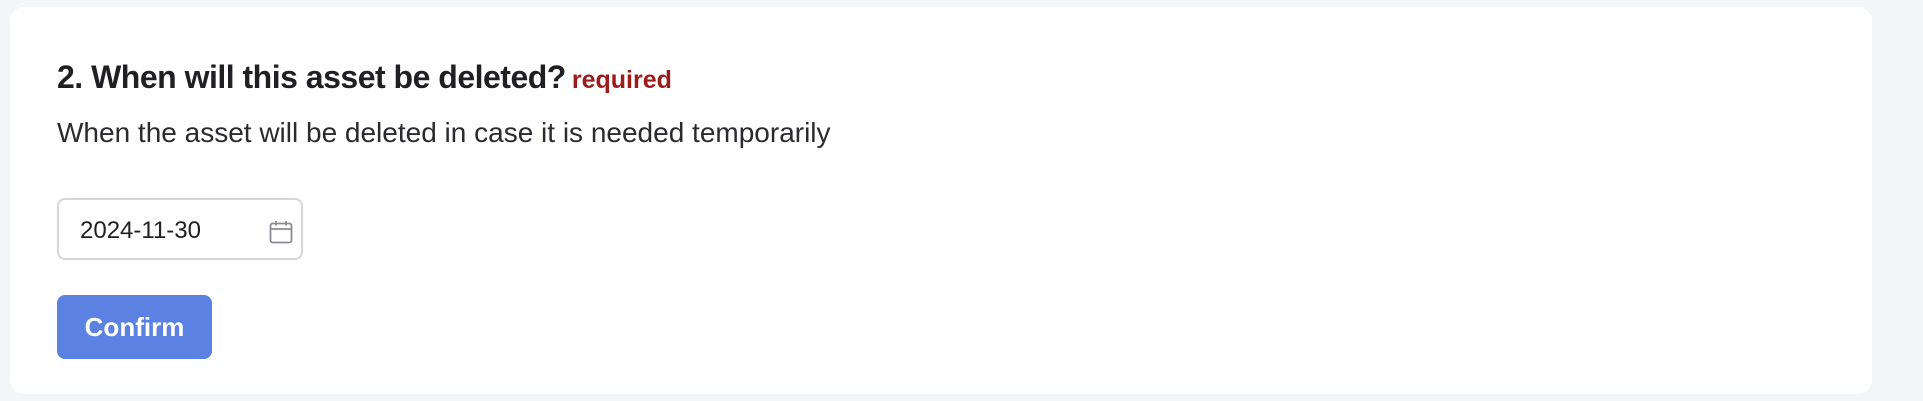 Image resolution: width=1923 pixels, height=401 pixels. I want to click on deletion-date-input: 2024-11-30, so click(180, 229).